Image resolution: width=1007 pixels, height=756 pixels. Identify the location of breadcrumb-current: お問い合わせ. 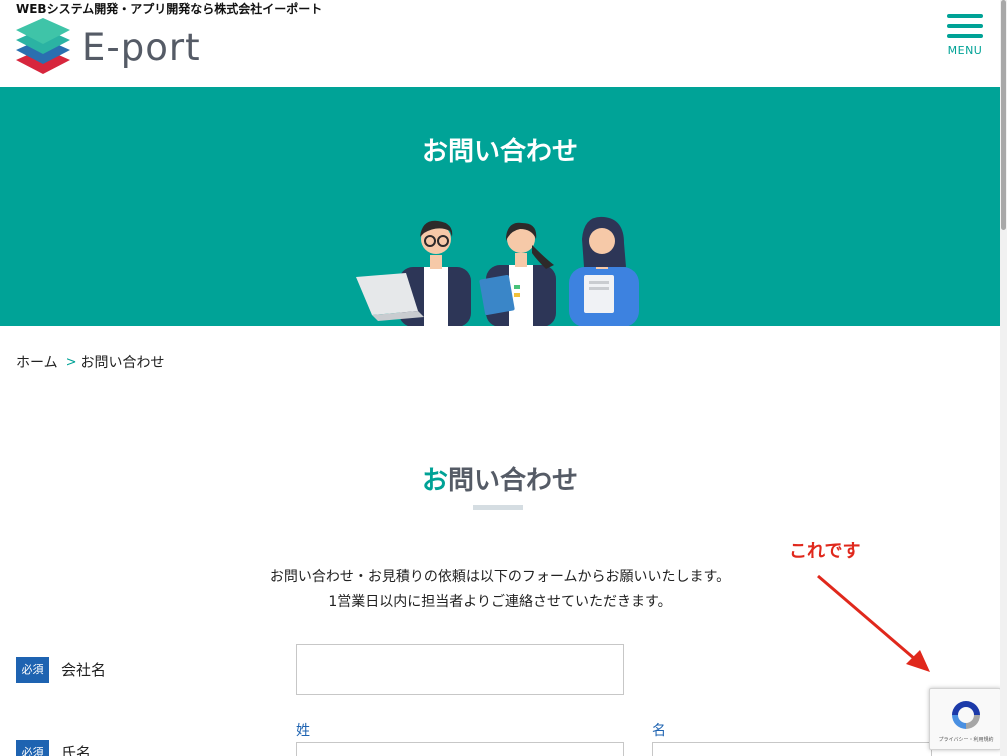
(122, 363).